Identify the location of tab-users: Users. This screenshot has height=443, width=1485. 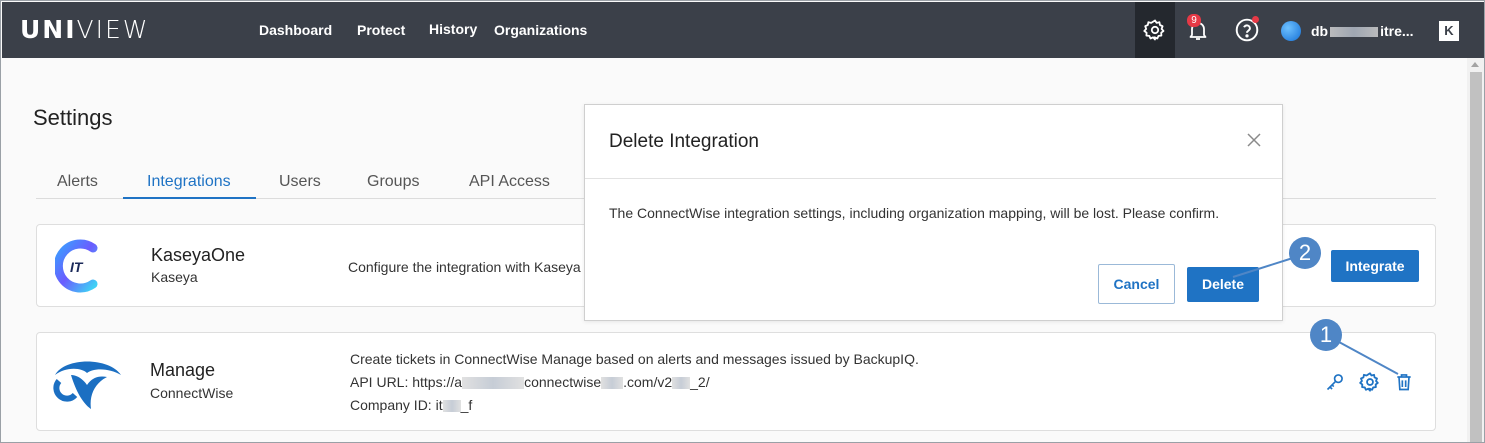
(300, 182).